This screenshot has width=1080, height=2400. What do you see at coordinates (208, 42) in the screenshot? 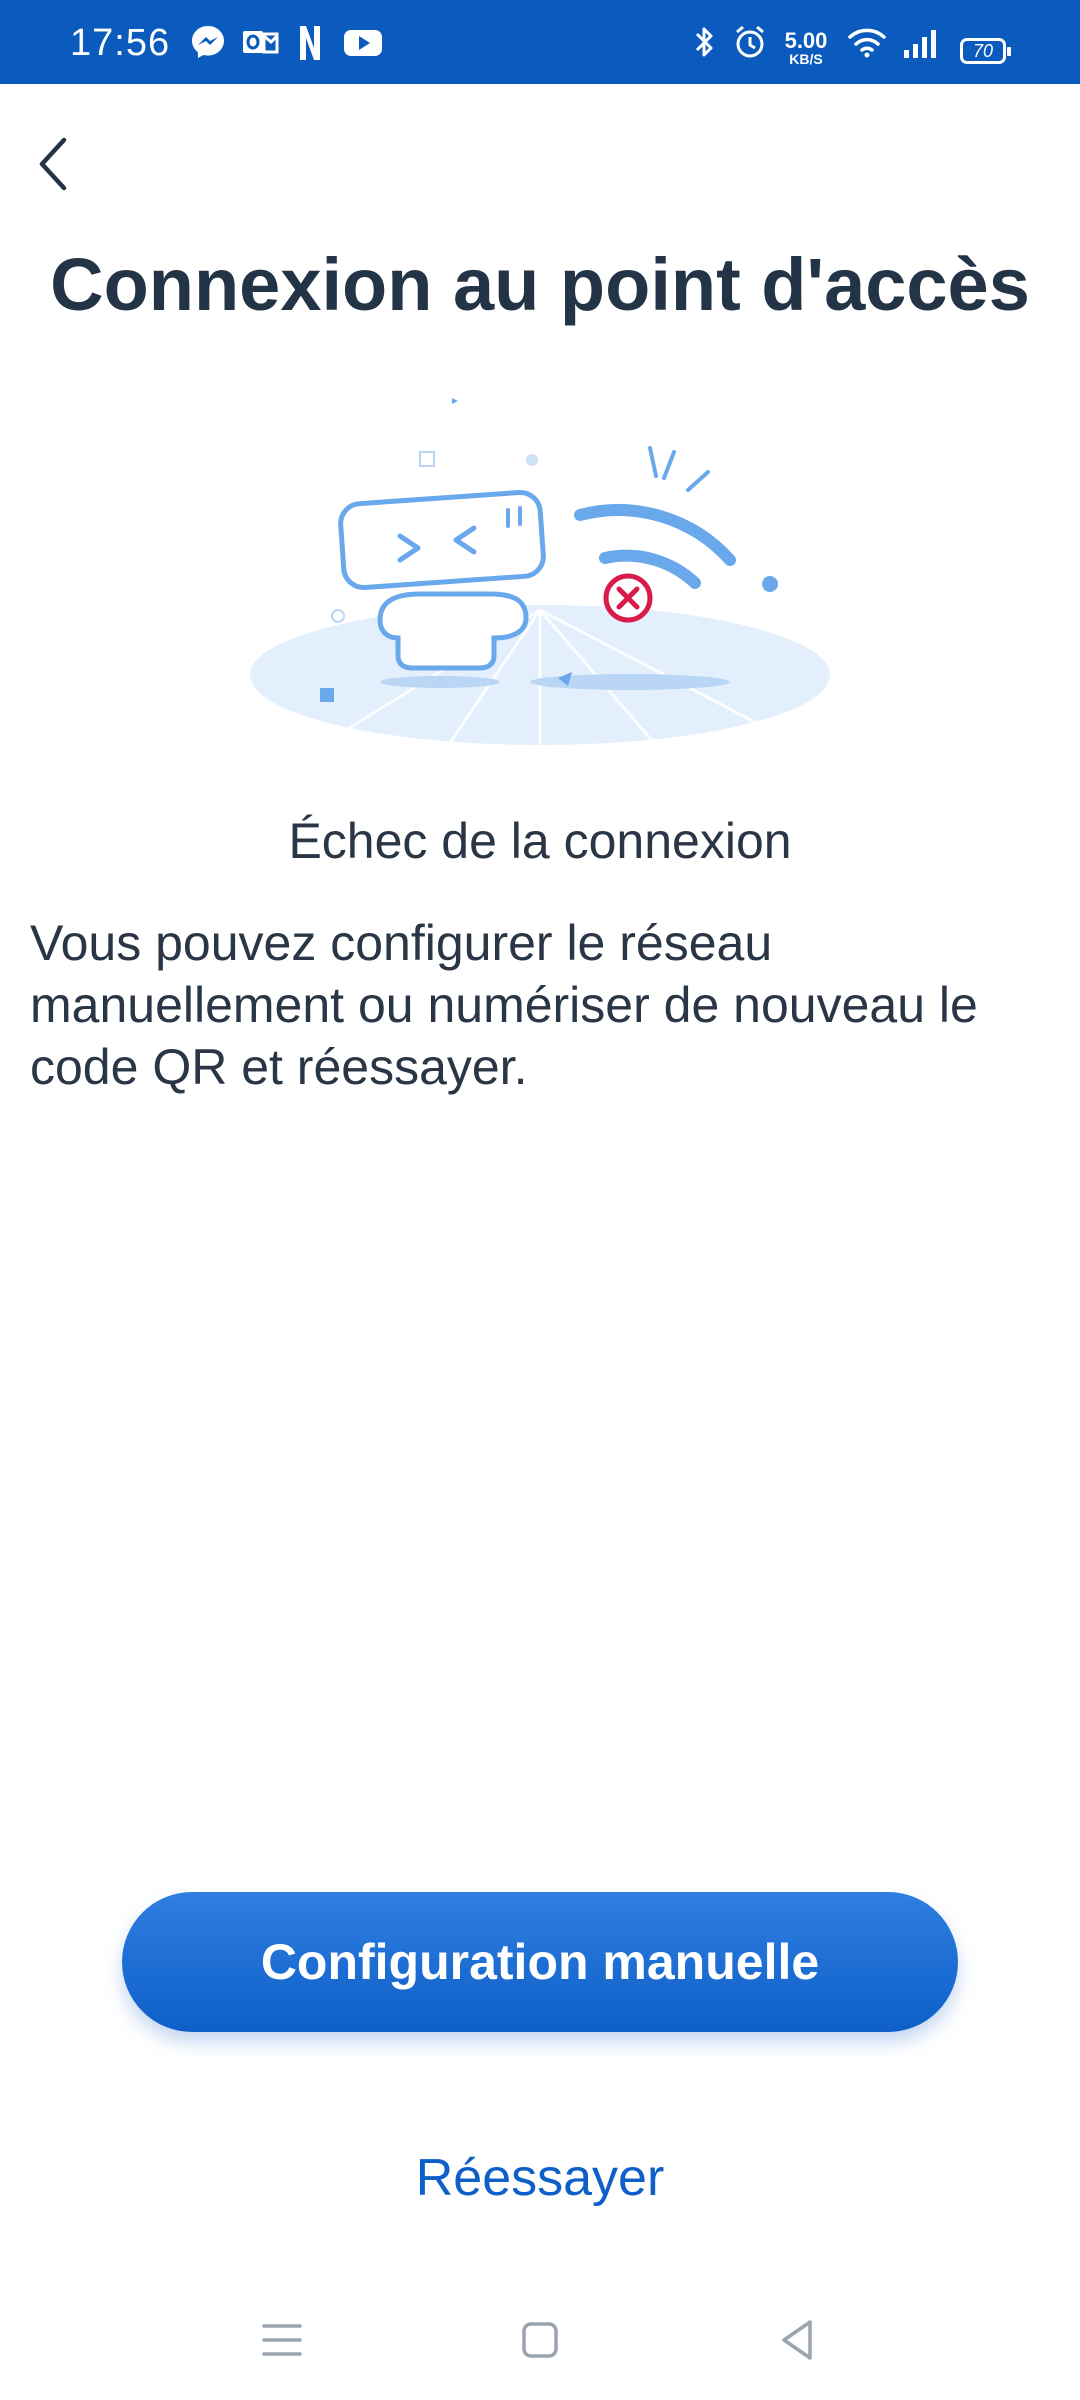
I see `messenger-icon` at bounding box center [208, 42].